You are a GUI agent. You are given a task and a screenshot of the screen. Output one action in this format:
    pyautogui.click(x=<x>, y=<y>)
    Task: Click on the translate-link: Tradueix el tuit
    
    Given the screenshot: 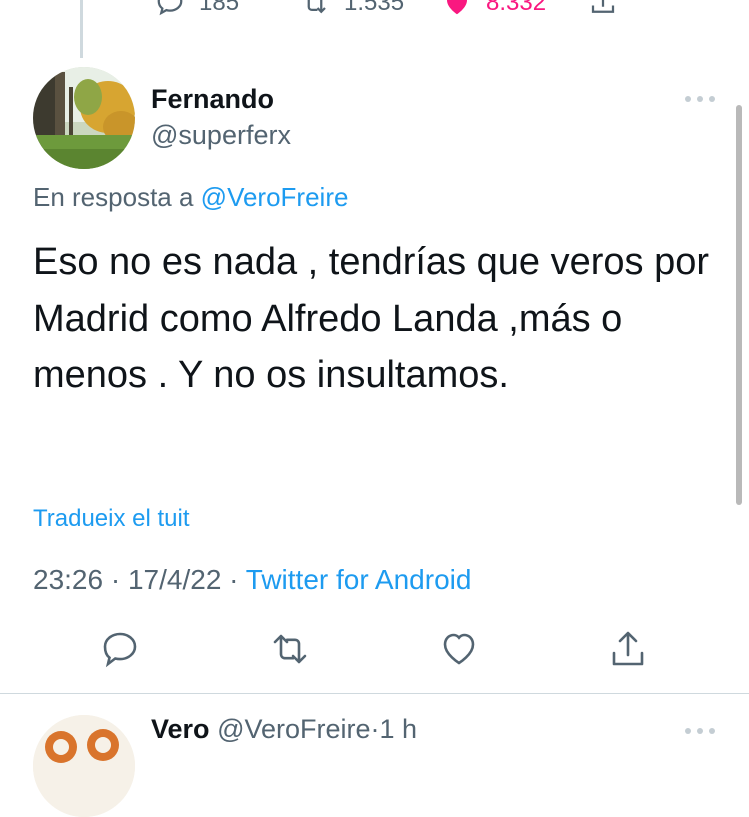 What is the action you would take?
    pyautogui.click(x=111, y=519)
    